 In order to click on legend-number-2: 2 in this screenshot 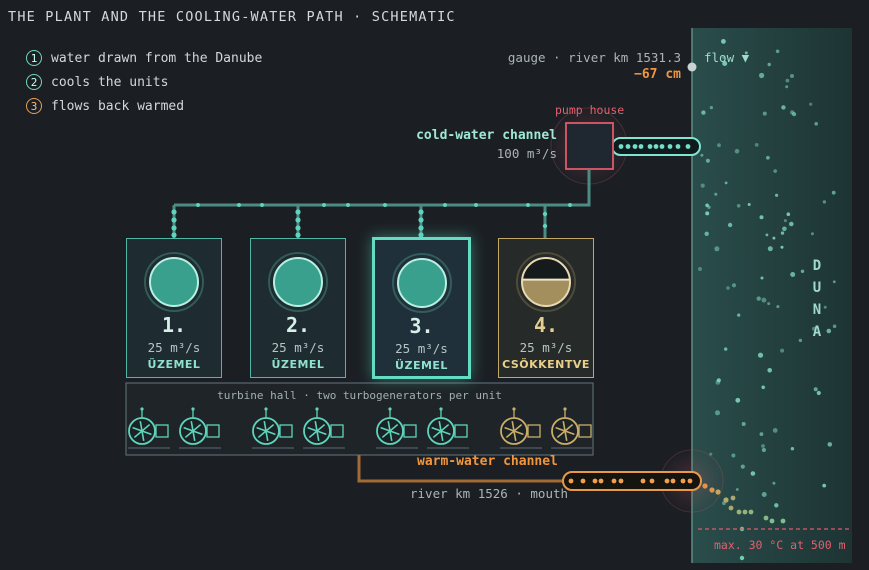, I will do `click(34, 82)`.